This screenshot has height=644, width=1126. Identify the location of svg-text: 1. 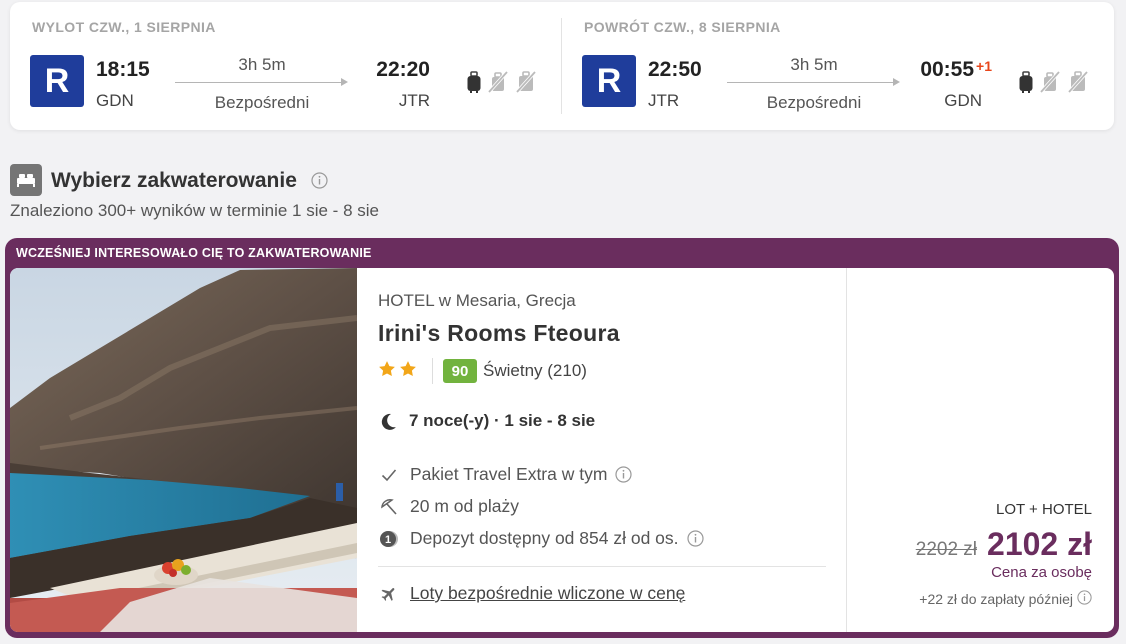
(388, 540).